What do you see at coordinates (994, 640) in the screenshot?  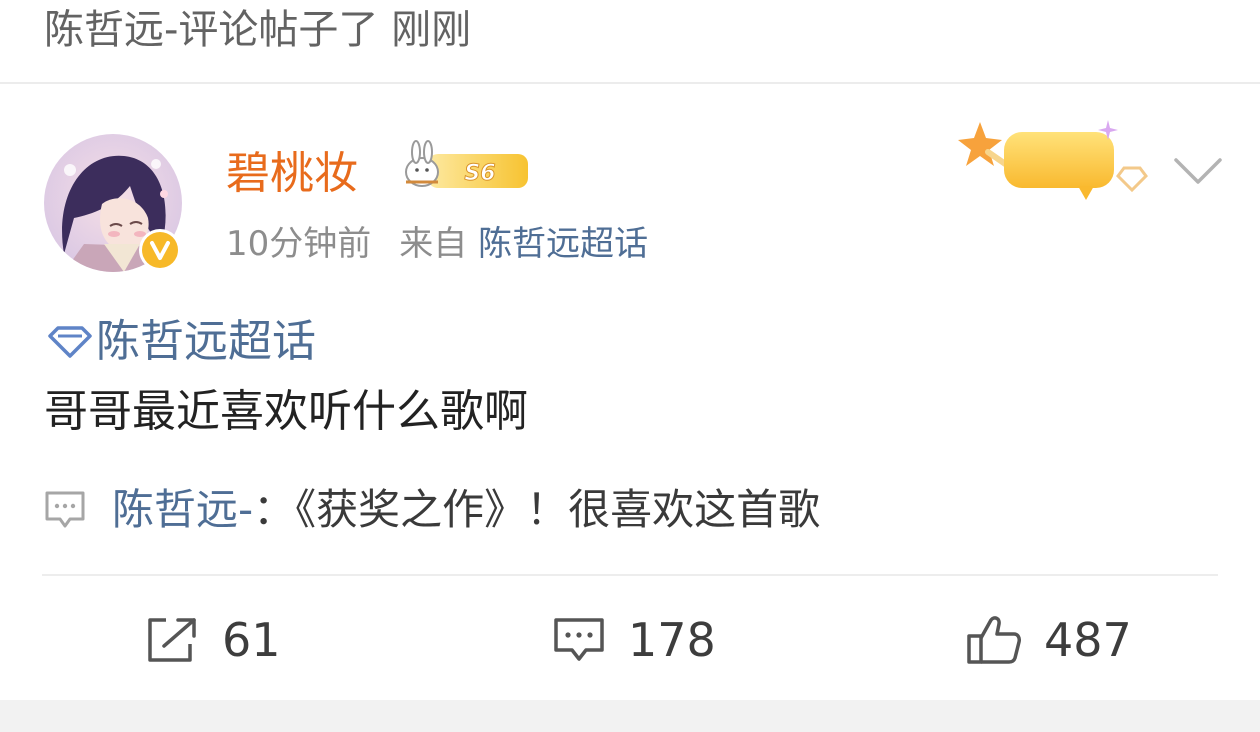 I see `thumbs-up-icon` at bounding box center [994, 640].